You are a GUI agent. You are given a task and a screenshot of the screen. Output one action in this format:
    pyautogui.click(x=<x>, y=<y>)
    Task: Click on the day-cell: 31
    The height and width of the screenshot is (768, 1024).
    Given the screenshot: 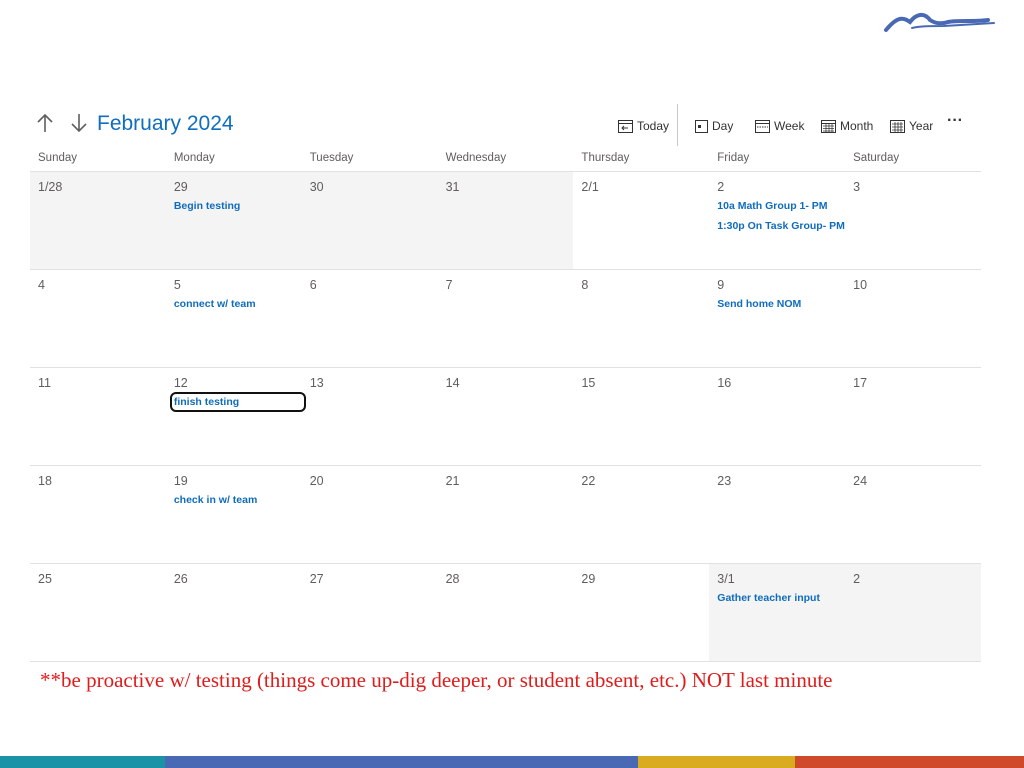 What is the action you would take?
    pyautogui.click(x=505, y=220)
    